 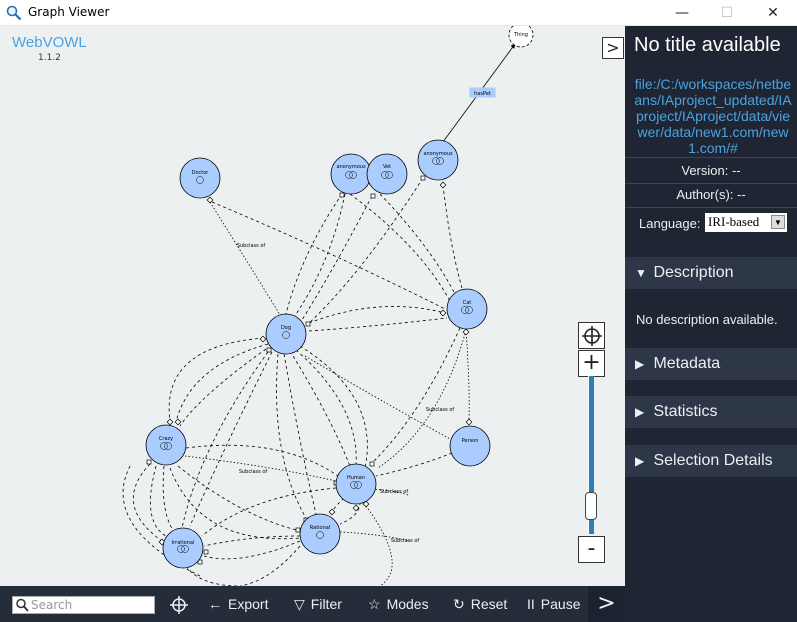 I want to click on search-container, so click(x=83, y=605).